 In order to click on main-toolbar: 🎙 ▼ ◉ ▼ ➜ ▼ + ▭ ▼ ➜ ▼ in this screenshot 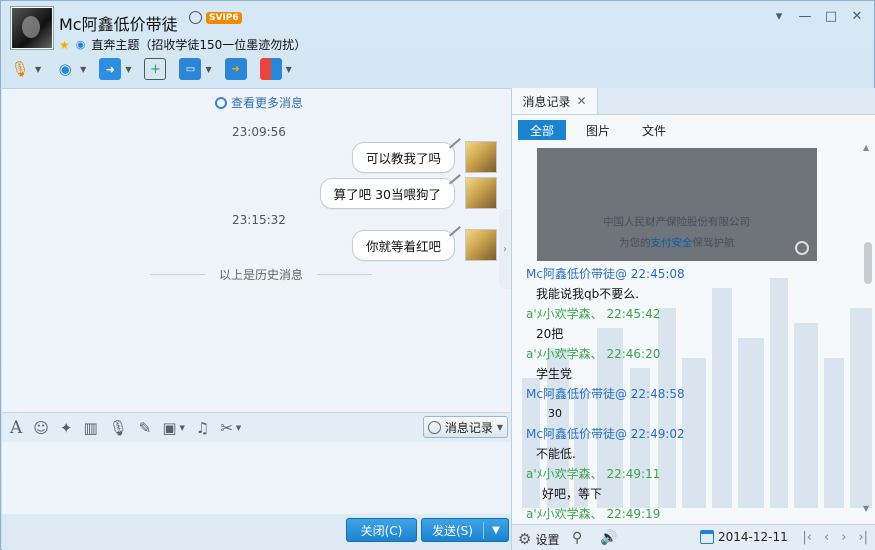, I will do `click(157, 69)`.